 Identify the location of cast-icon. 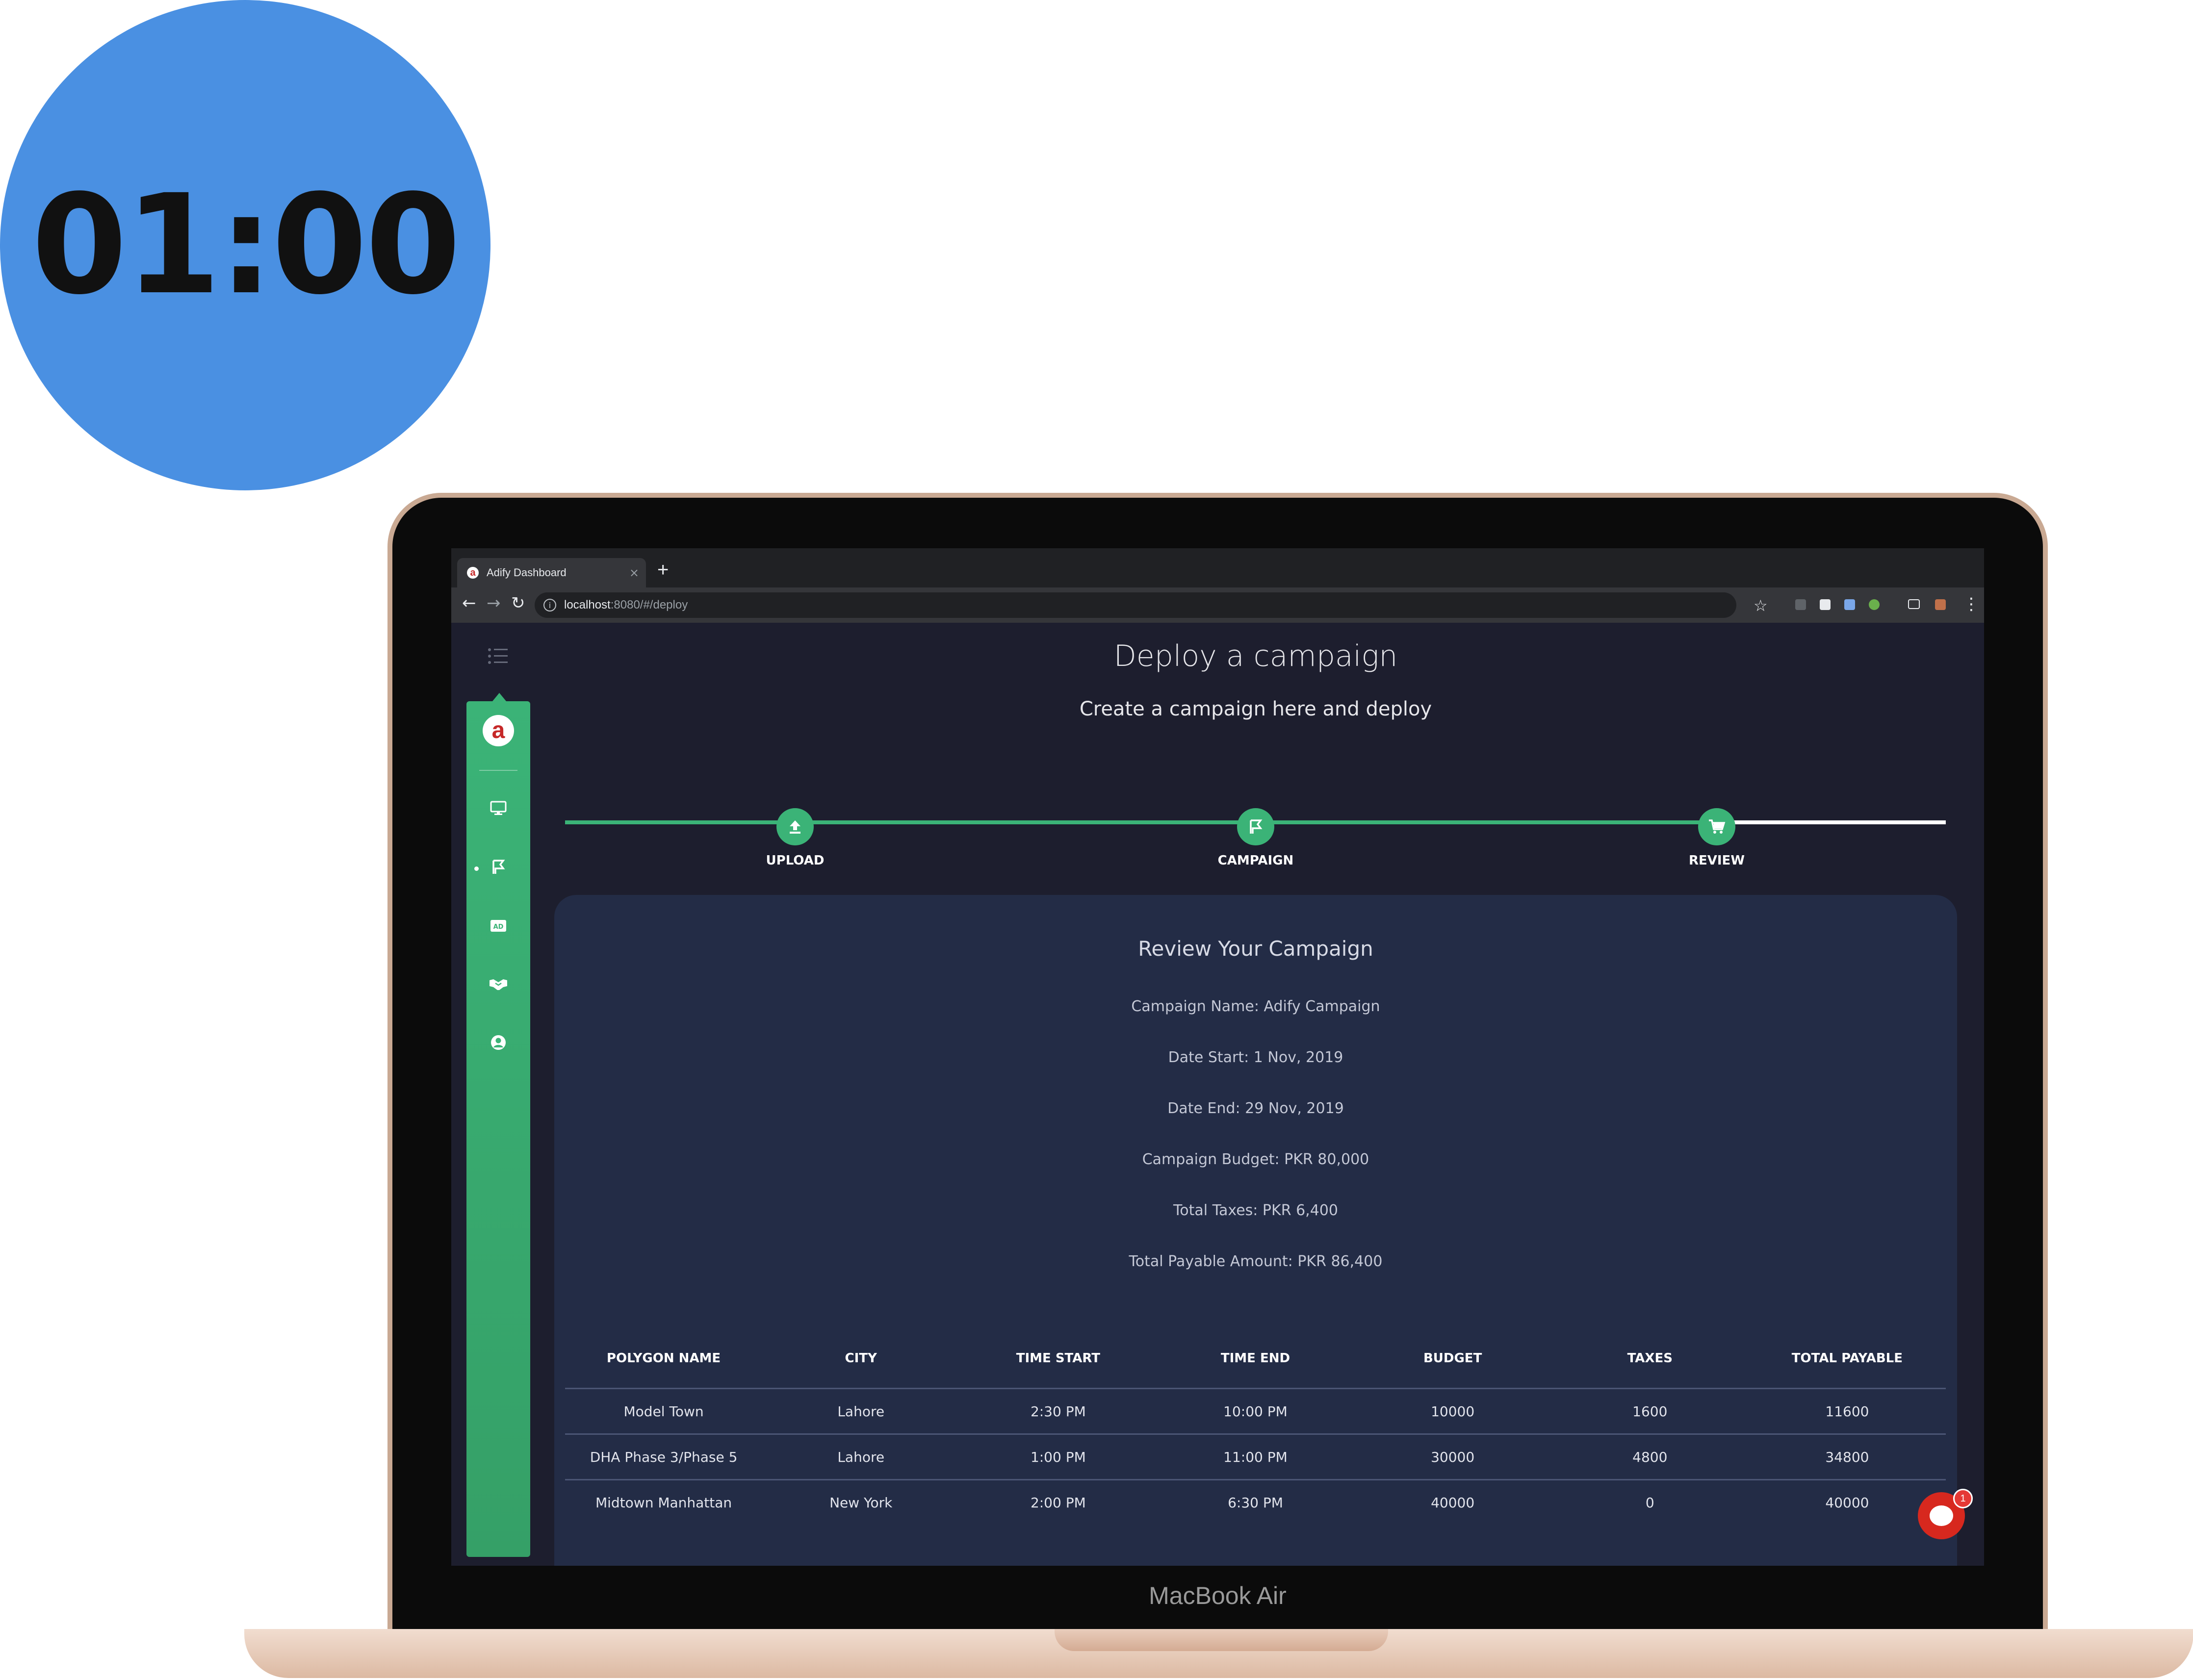
(1914, 604).